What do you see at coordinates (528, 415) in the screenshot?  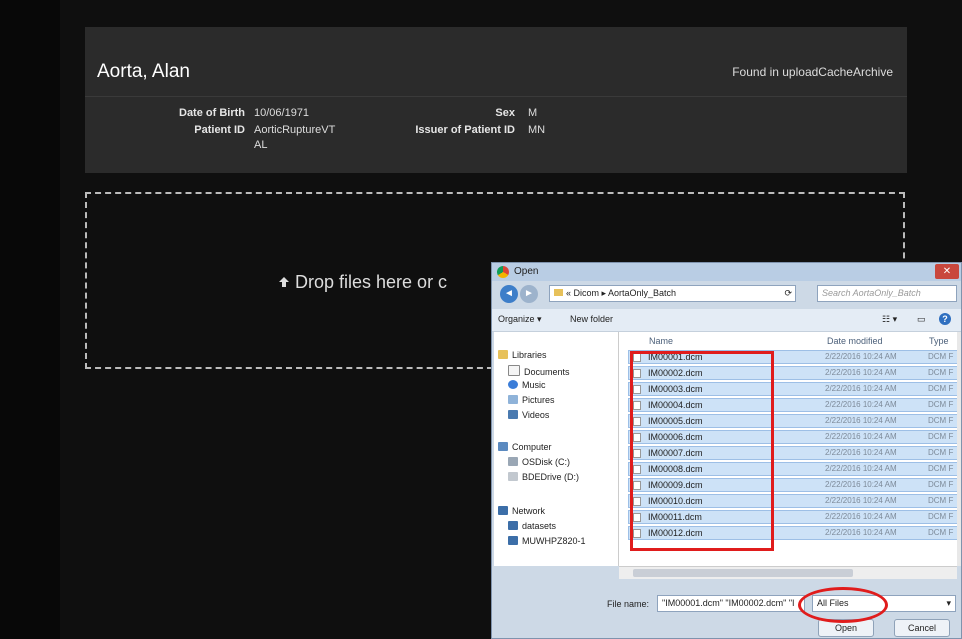 I see `nav-videos: Videos` at bounding box center [528, 415].